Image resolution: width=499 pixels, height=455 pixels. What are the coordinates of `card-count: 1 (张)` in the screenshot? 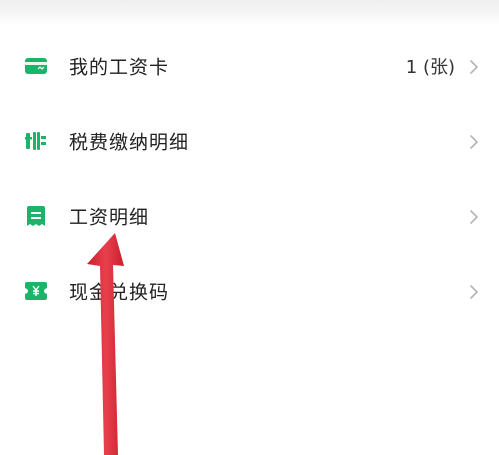 It's located at (430, 67).